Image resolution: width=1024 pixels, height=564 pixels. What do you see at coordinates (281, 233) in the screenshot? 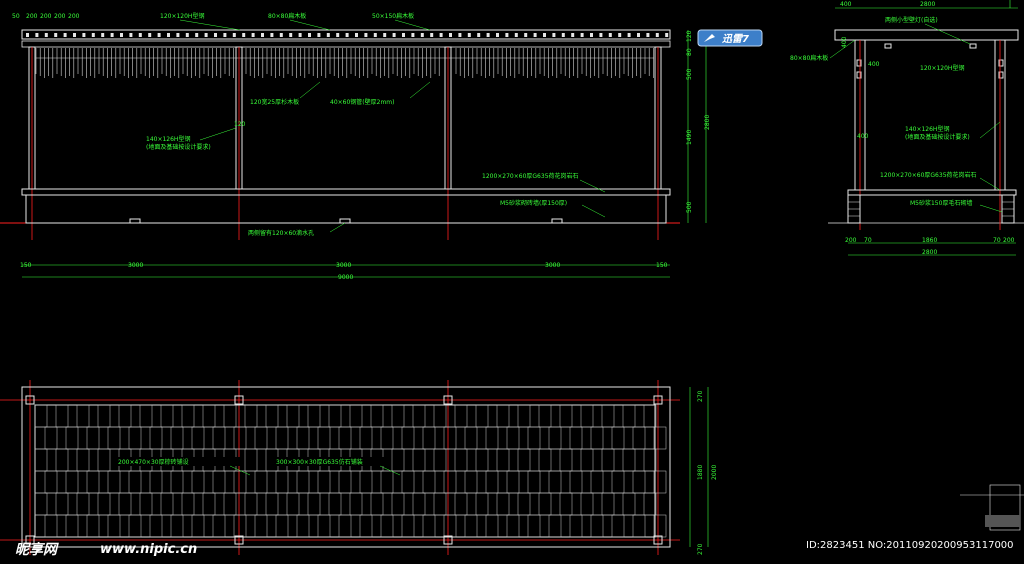
I see `callout-drain-hole: 两侧留有120×60滴水孔` at bounding box center [281, 233].